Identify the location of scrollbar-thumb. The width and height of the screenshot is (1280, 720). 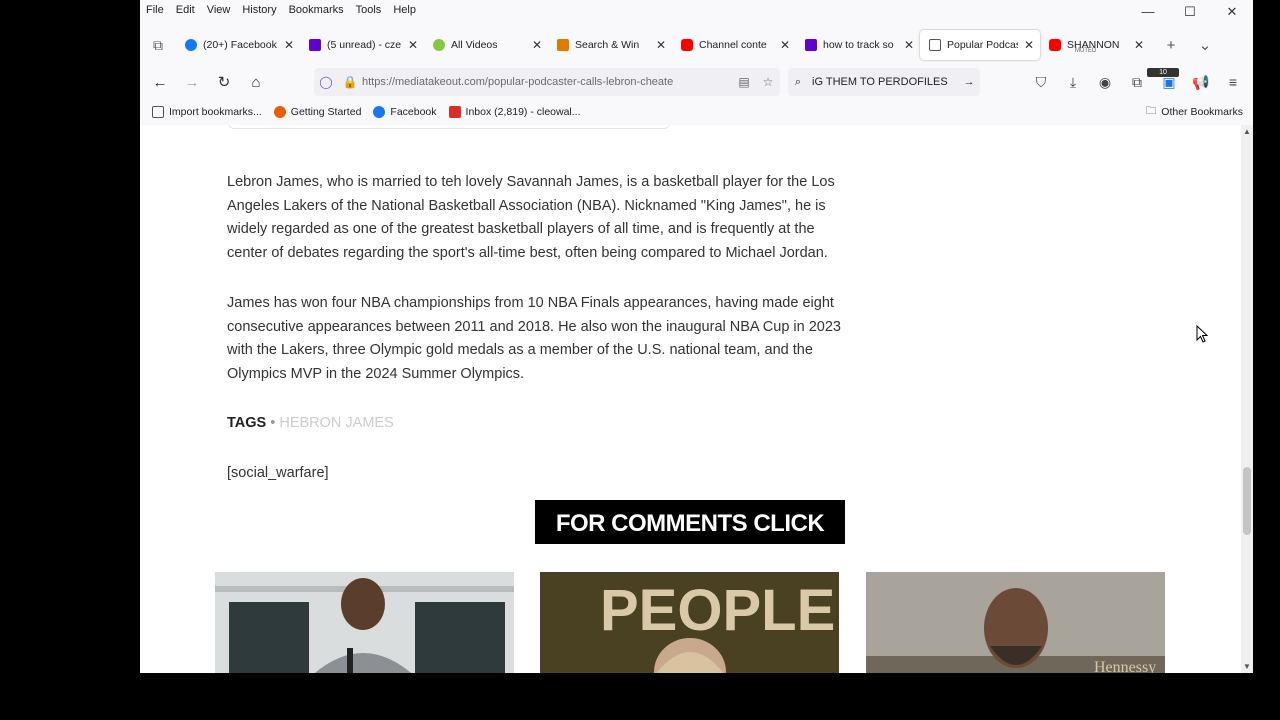
(1247, 501).